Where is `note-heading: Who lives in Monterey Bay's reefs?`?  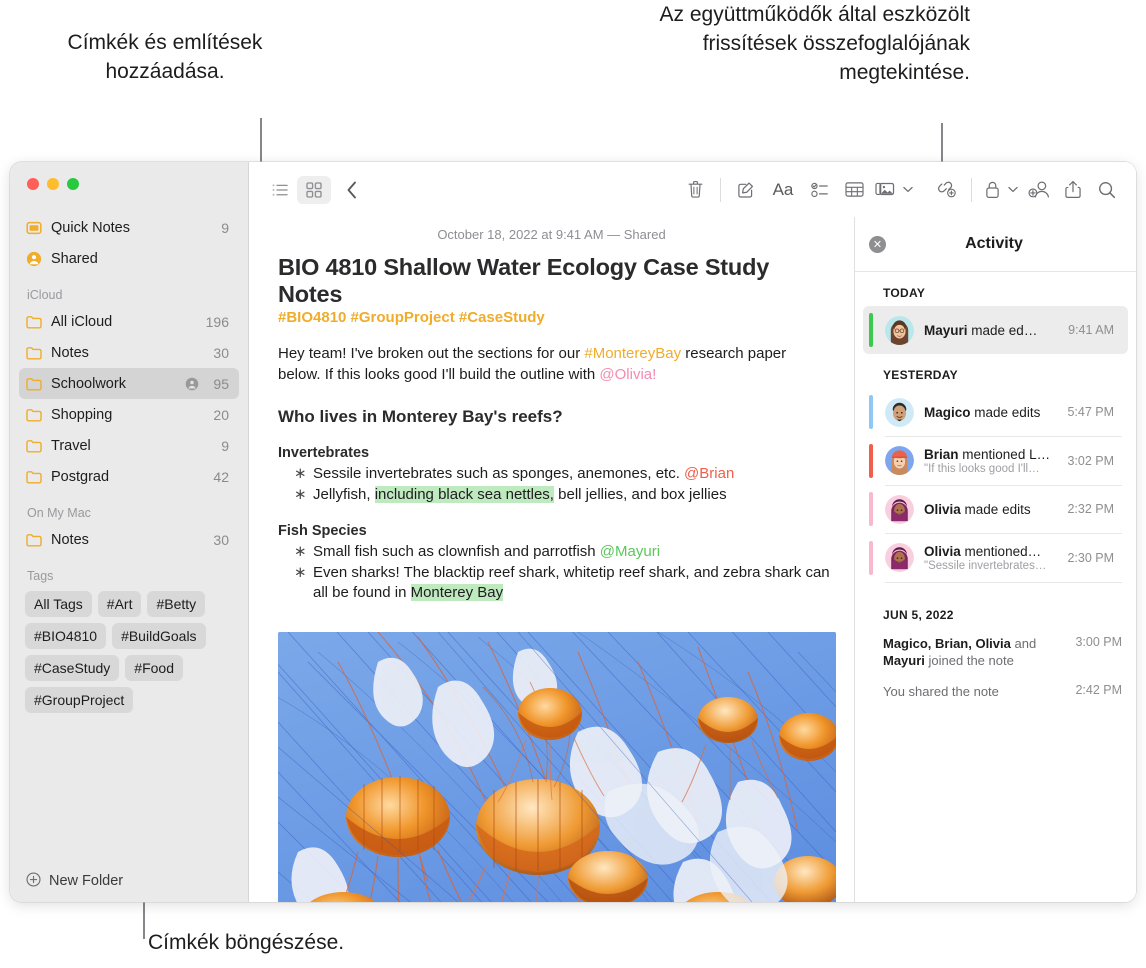 note-heading: Who lives in Monterey Bay's reefs? is located at coordinates (420, 416).